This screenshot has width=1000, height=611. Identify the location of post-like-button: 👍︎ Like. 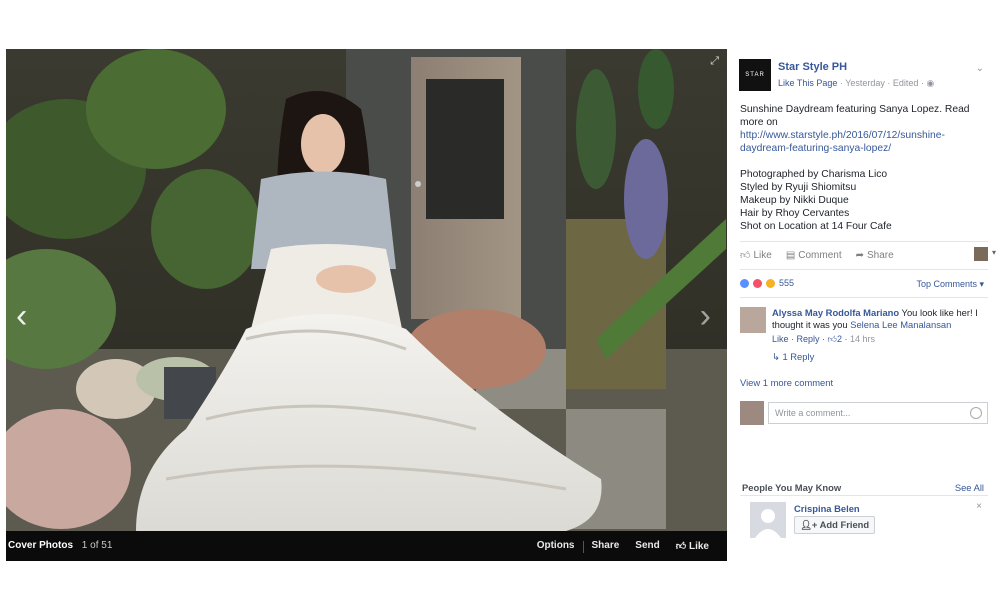
(756, 255).